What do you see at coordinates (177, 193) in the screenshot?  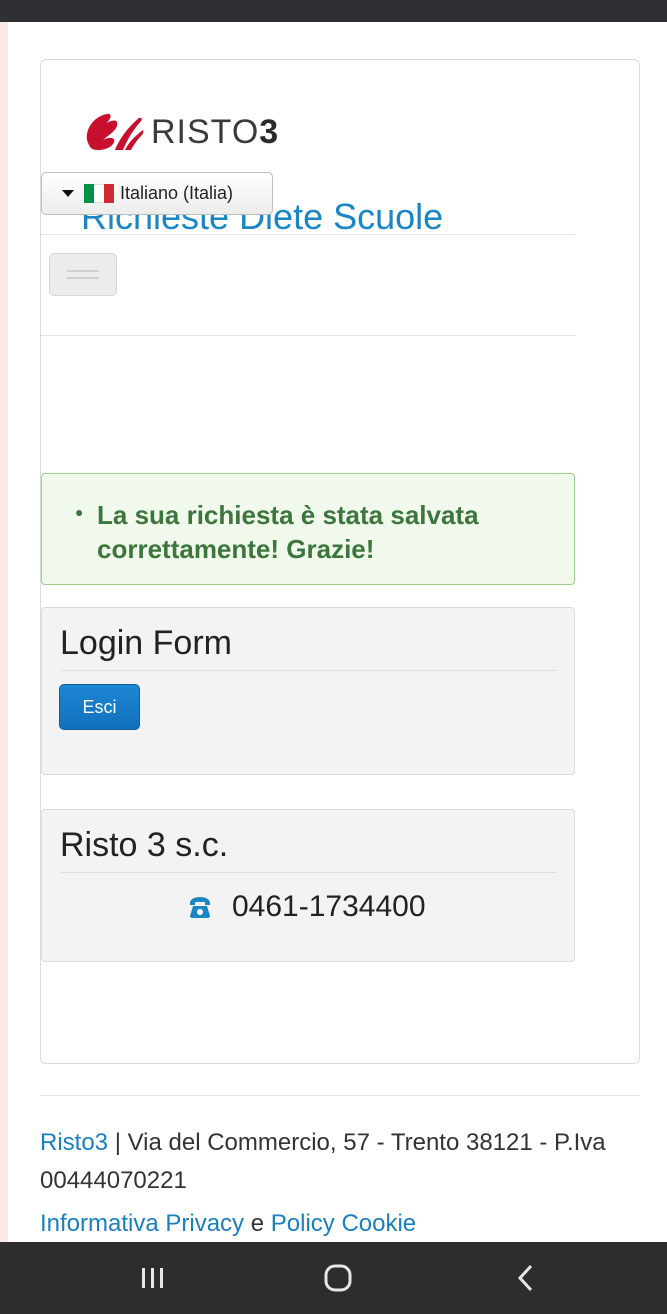 I see `language-label: Italiano (Italia)` at bounding box center [177, 193].